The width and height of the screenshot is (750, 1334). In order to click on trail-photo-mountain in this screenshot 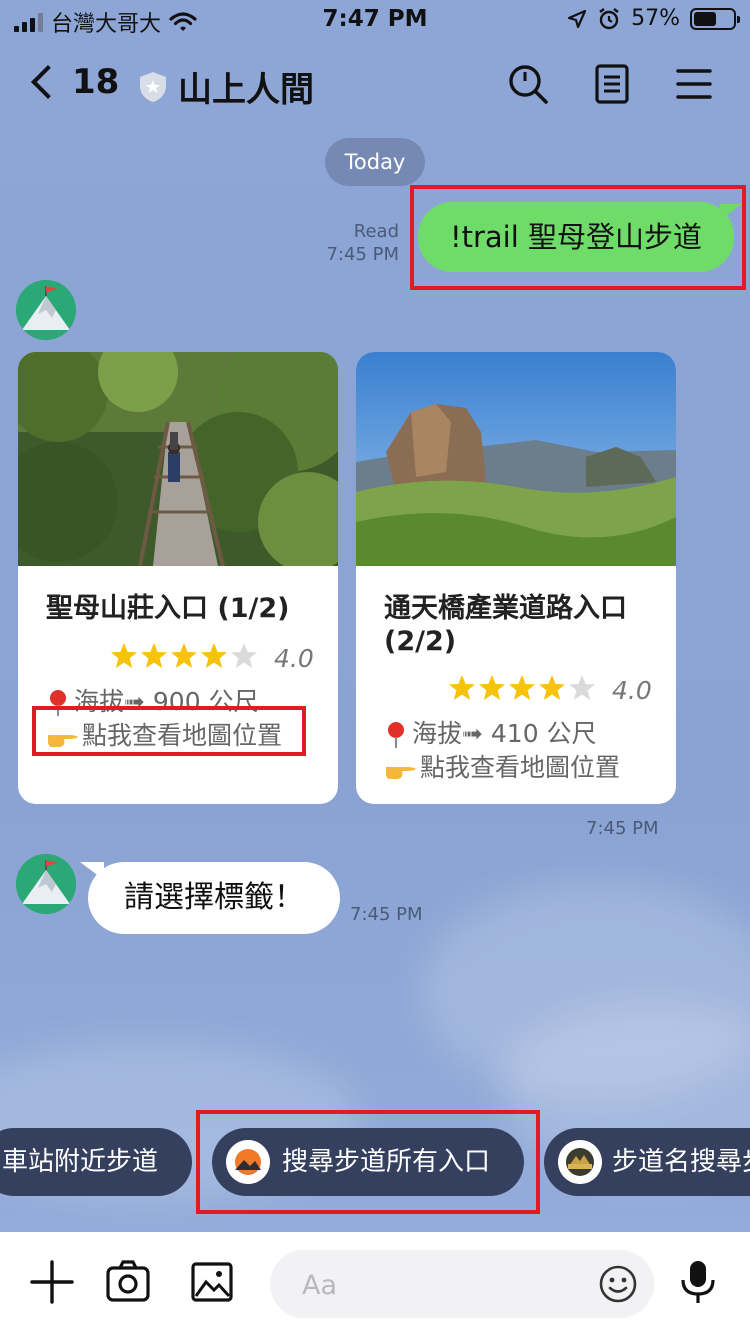, I will do `click(516, 459)`.